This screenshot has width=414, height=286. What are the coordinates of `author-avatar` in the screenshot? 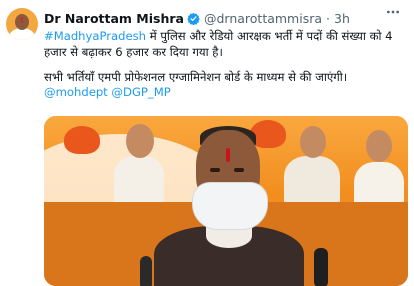 It's located at (22, 24).